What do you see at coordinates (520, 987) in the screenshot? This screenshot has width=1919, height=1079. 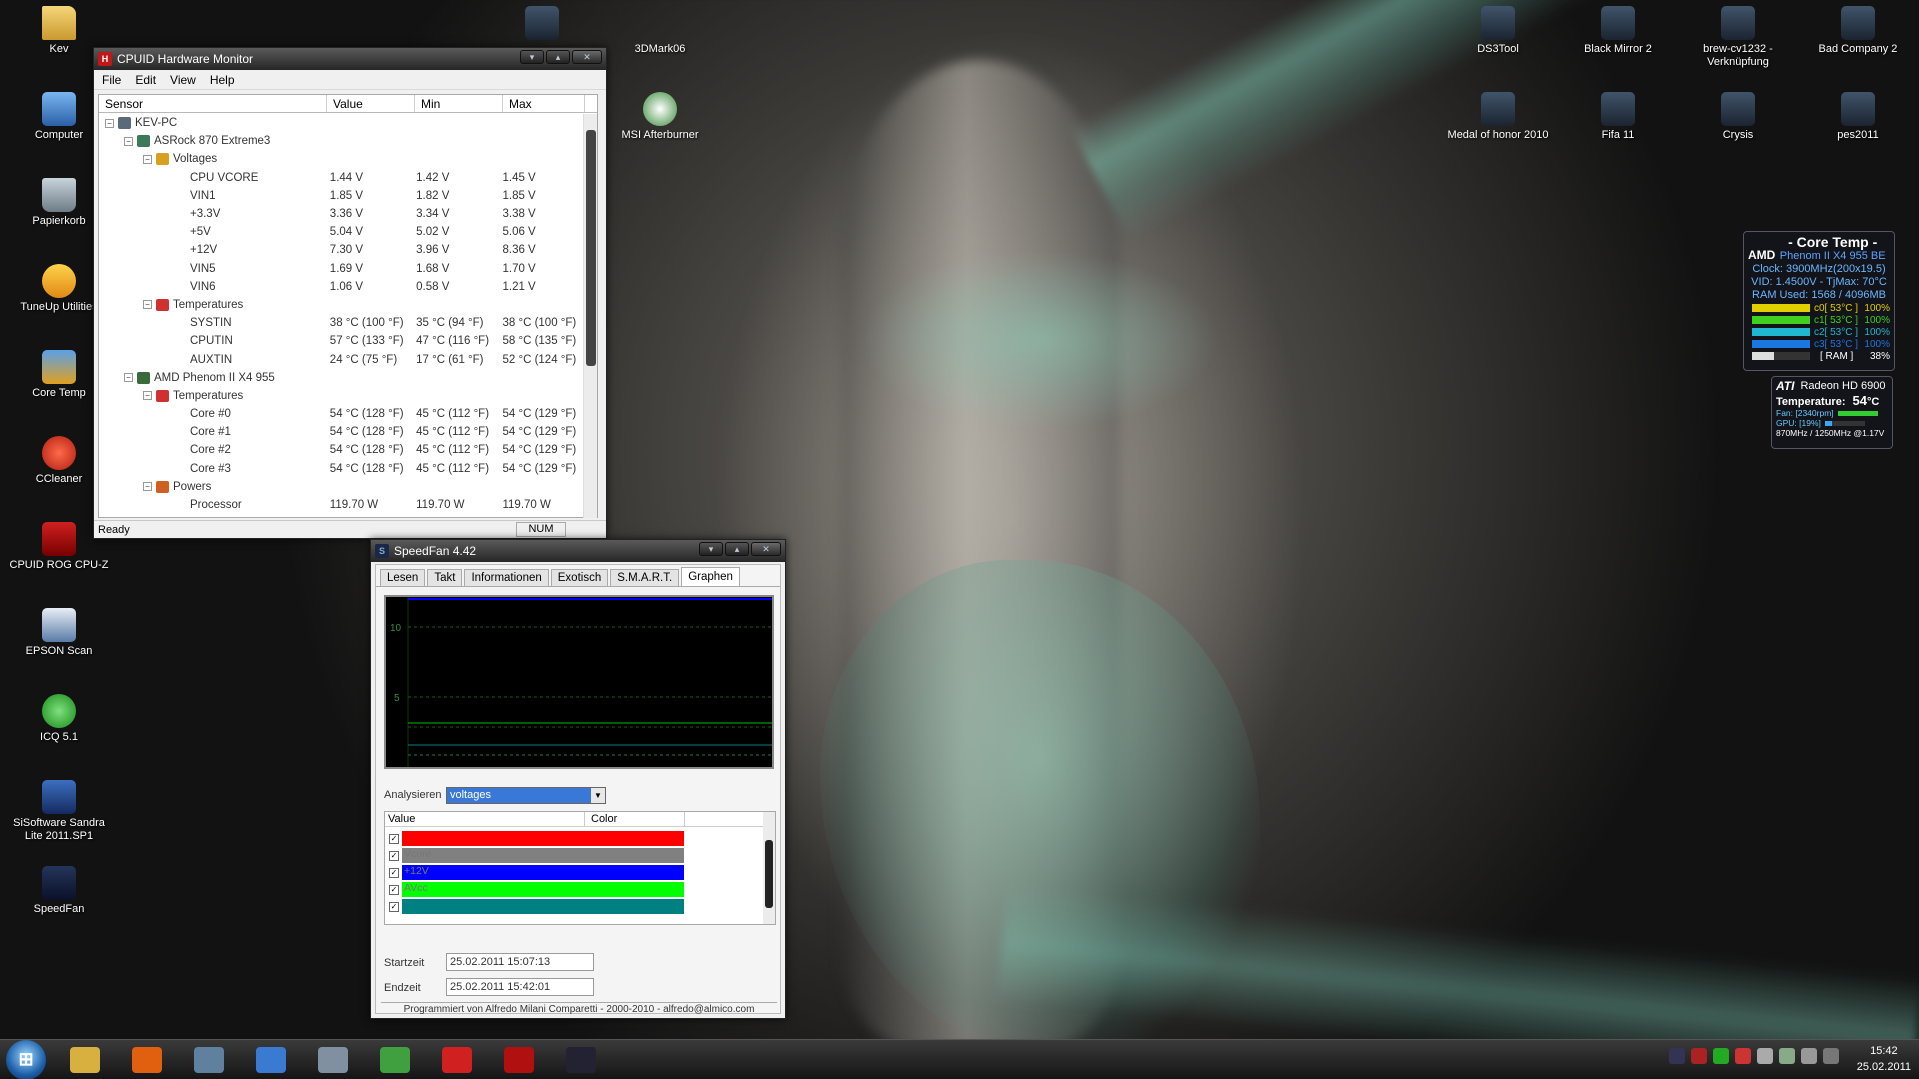 I see `end-time-field: 25.02.2011 15:42:01` at bounding box center [520, 987].